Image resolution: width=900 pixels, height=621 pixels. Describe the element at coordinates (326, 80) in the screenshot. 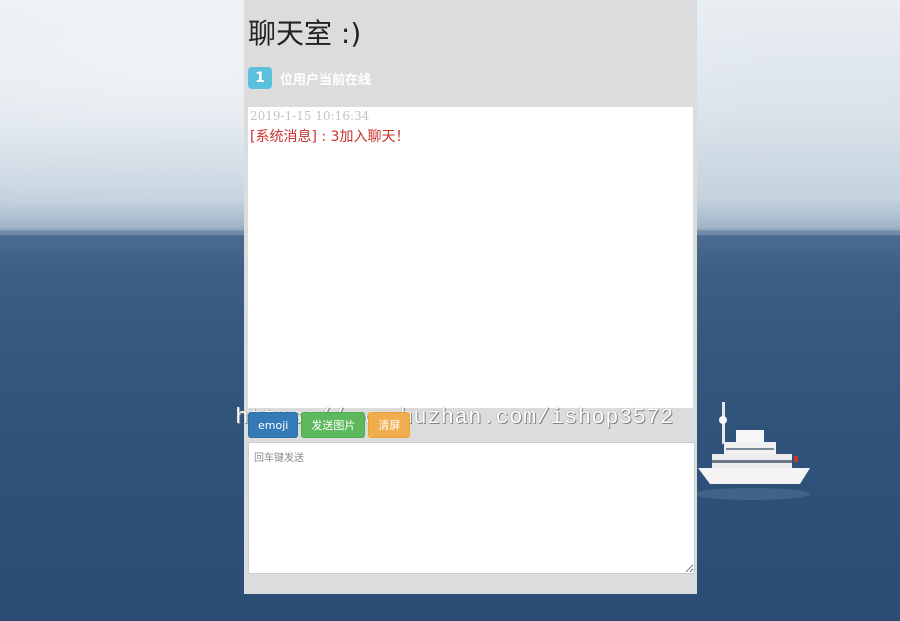

I see `online-status-label: 位用户当前在线` at that location.